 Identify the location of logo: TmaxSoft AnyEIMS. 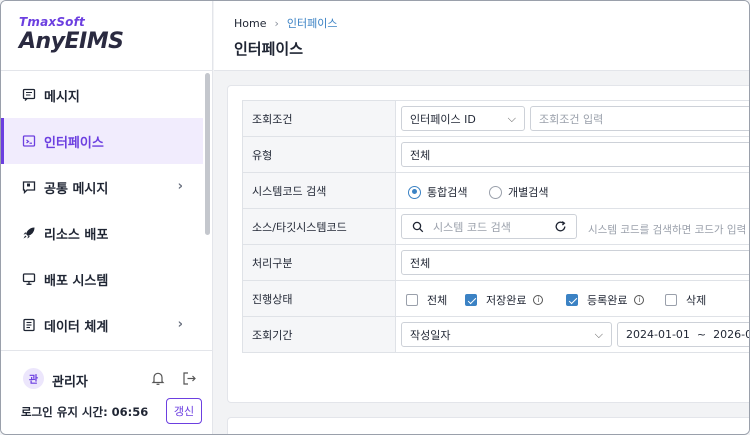
(106, 36).